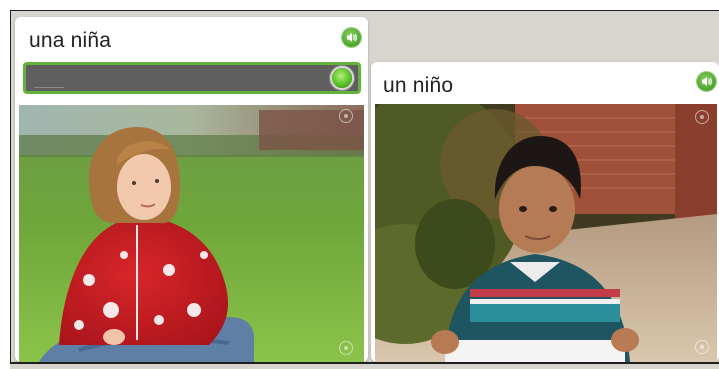 Image resolution: width=719 pixels, height=369 pixels. I want to click on card-word: una niña, so click(70, 40).